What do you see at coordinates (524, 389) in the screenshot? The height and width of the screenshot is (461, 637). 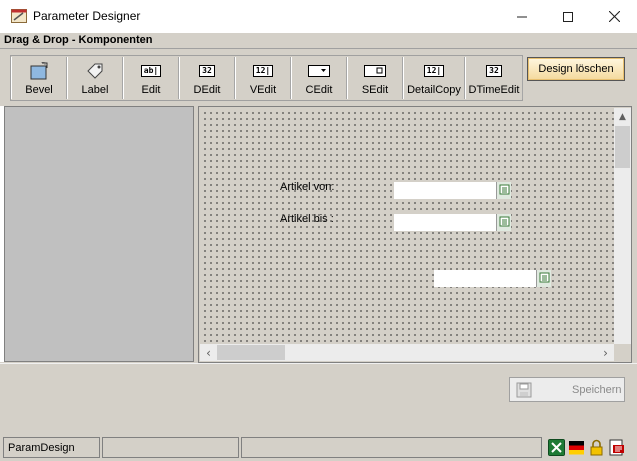 I see `floppy-disk-icon` at bounding box center [524, 389].